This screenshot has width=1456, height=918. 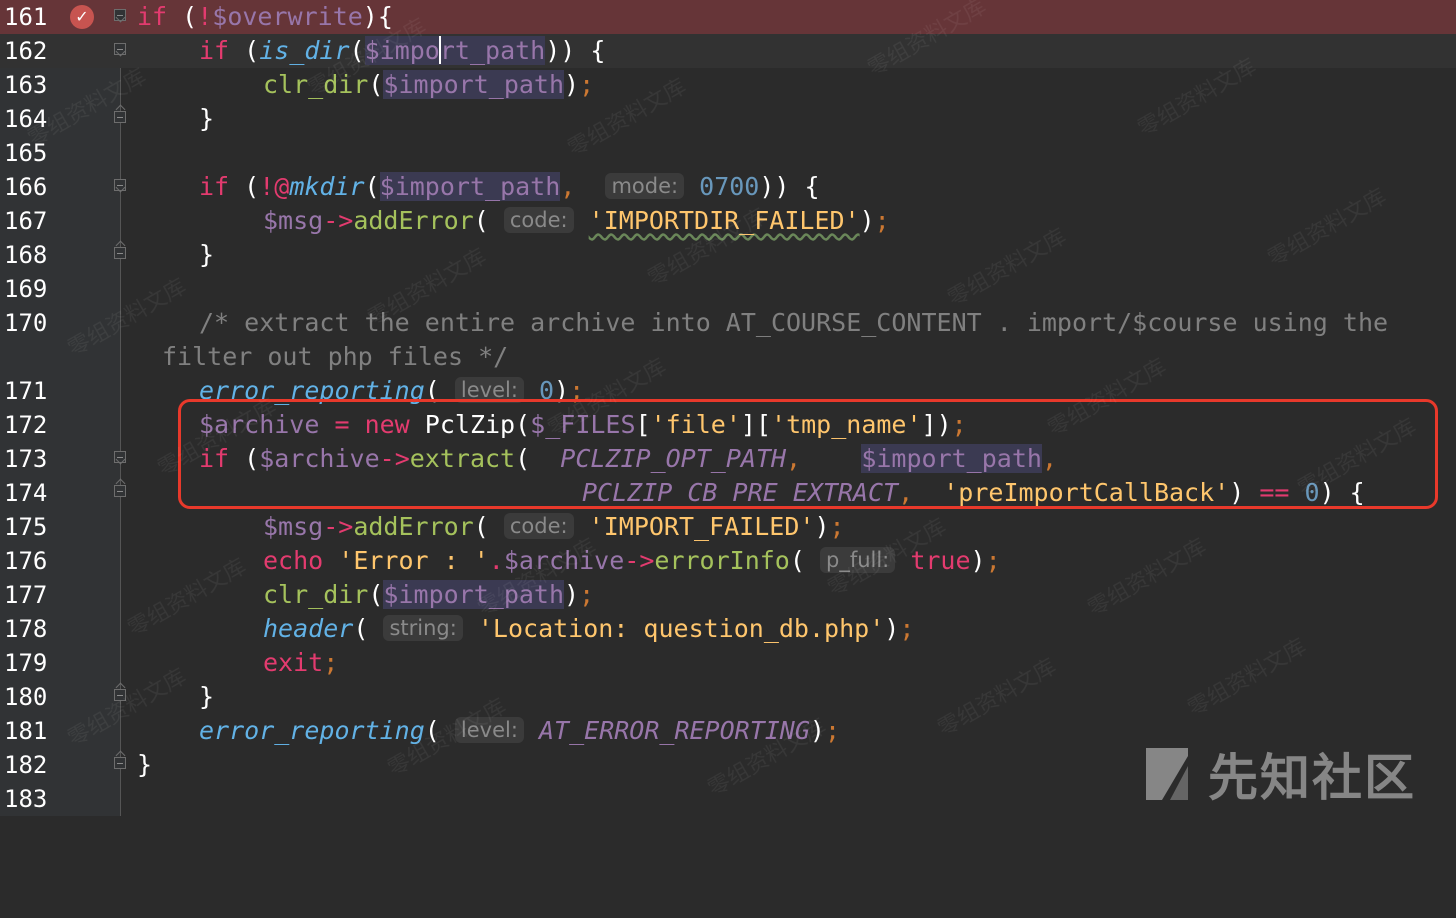 What do you see at coordinates (26, 221) in the screenshot?
I see `line-number: 167` at bounding box center [26, 221].